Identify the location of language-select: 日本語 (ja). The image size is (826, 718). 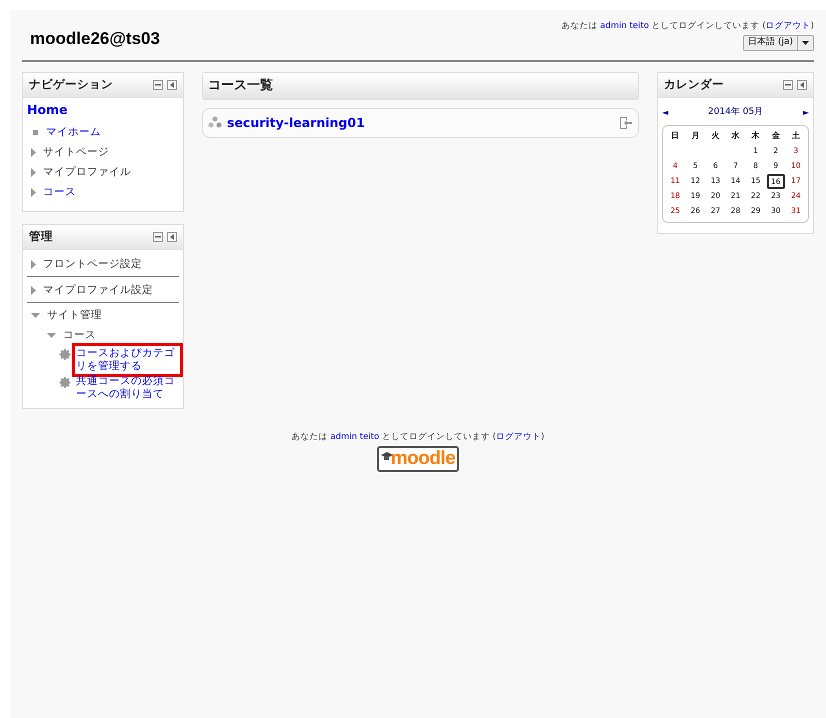
(778, 42).